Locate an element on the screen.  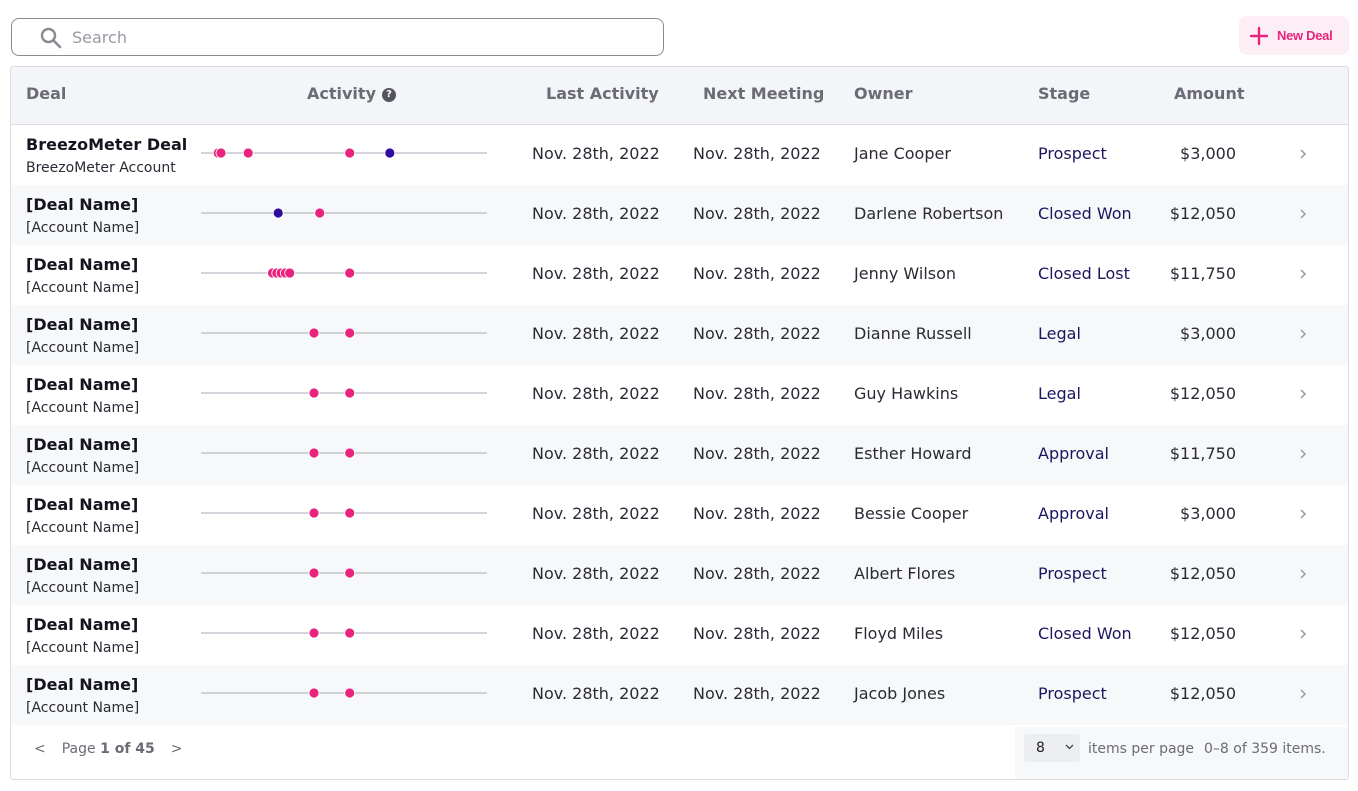
account-name: BreezoMeter Account is located at coordinates (101, 168).